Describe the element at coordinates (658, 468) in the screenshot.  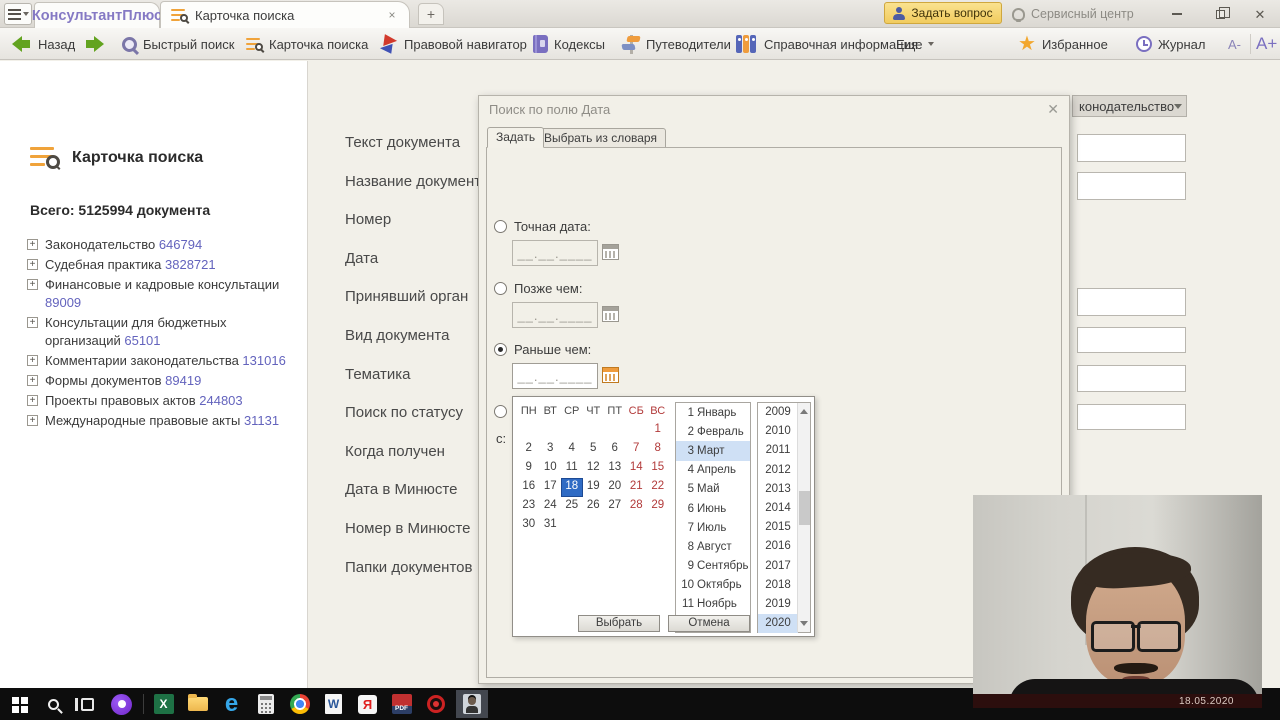
I see `calendar-day: 15` at that location.